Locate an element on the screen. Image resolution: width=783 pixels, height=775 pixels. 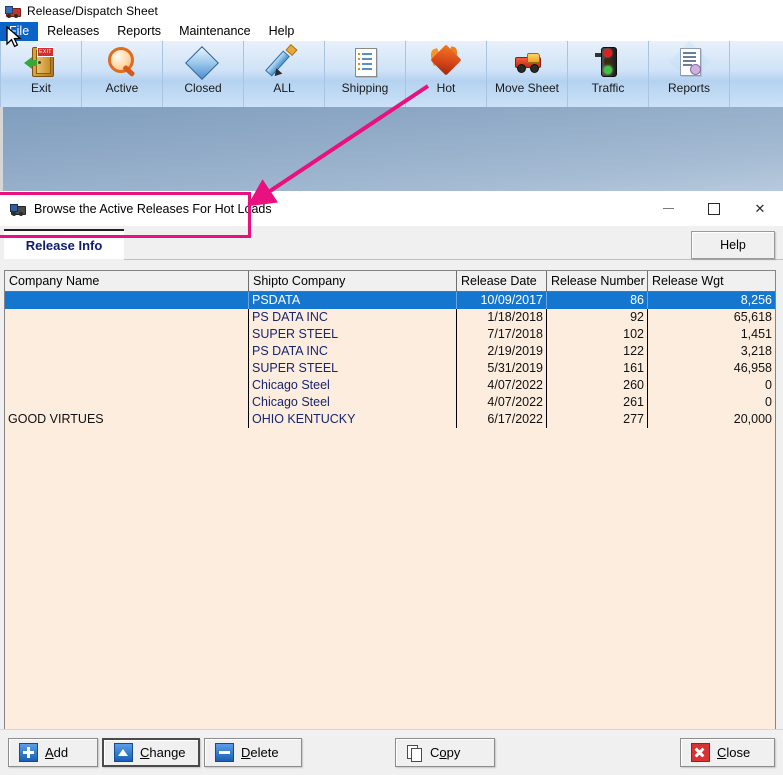
maximize-icon is located at coordinates (714, 208).